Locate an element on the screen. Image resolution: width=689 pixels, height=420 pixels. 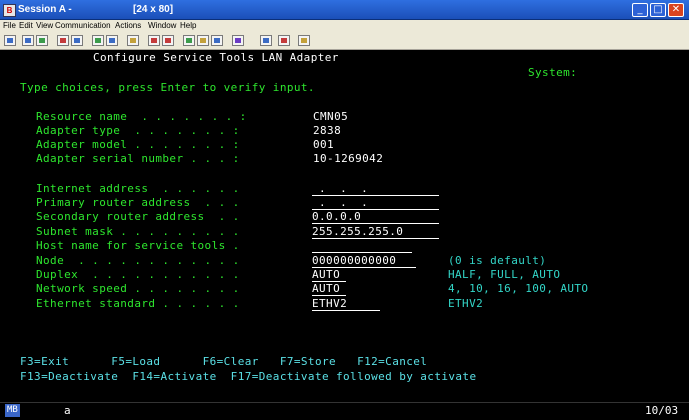
menu-actions: Actions is located at coordinates (128, 25).